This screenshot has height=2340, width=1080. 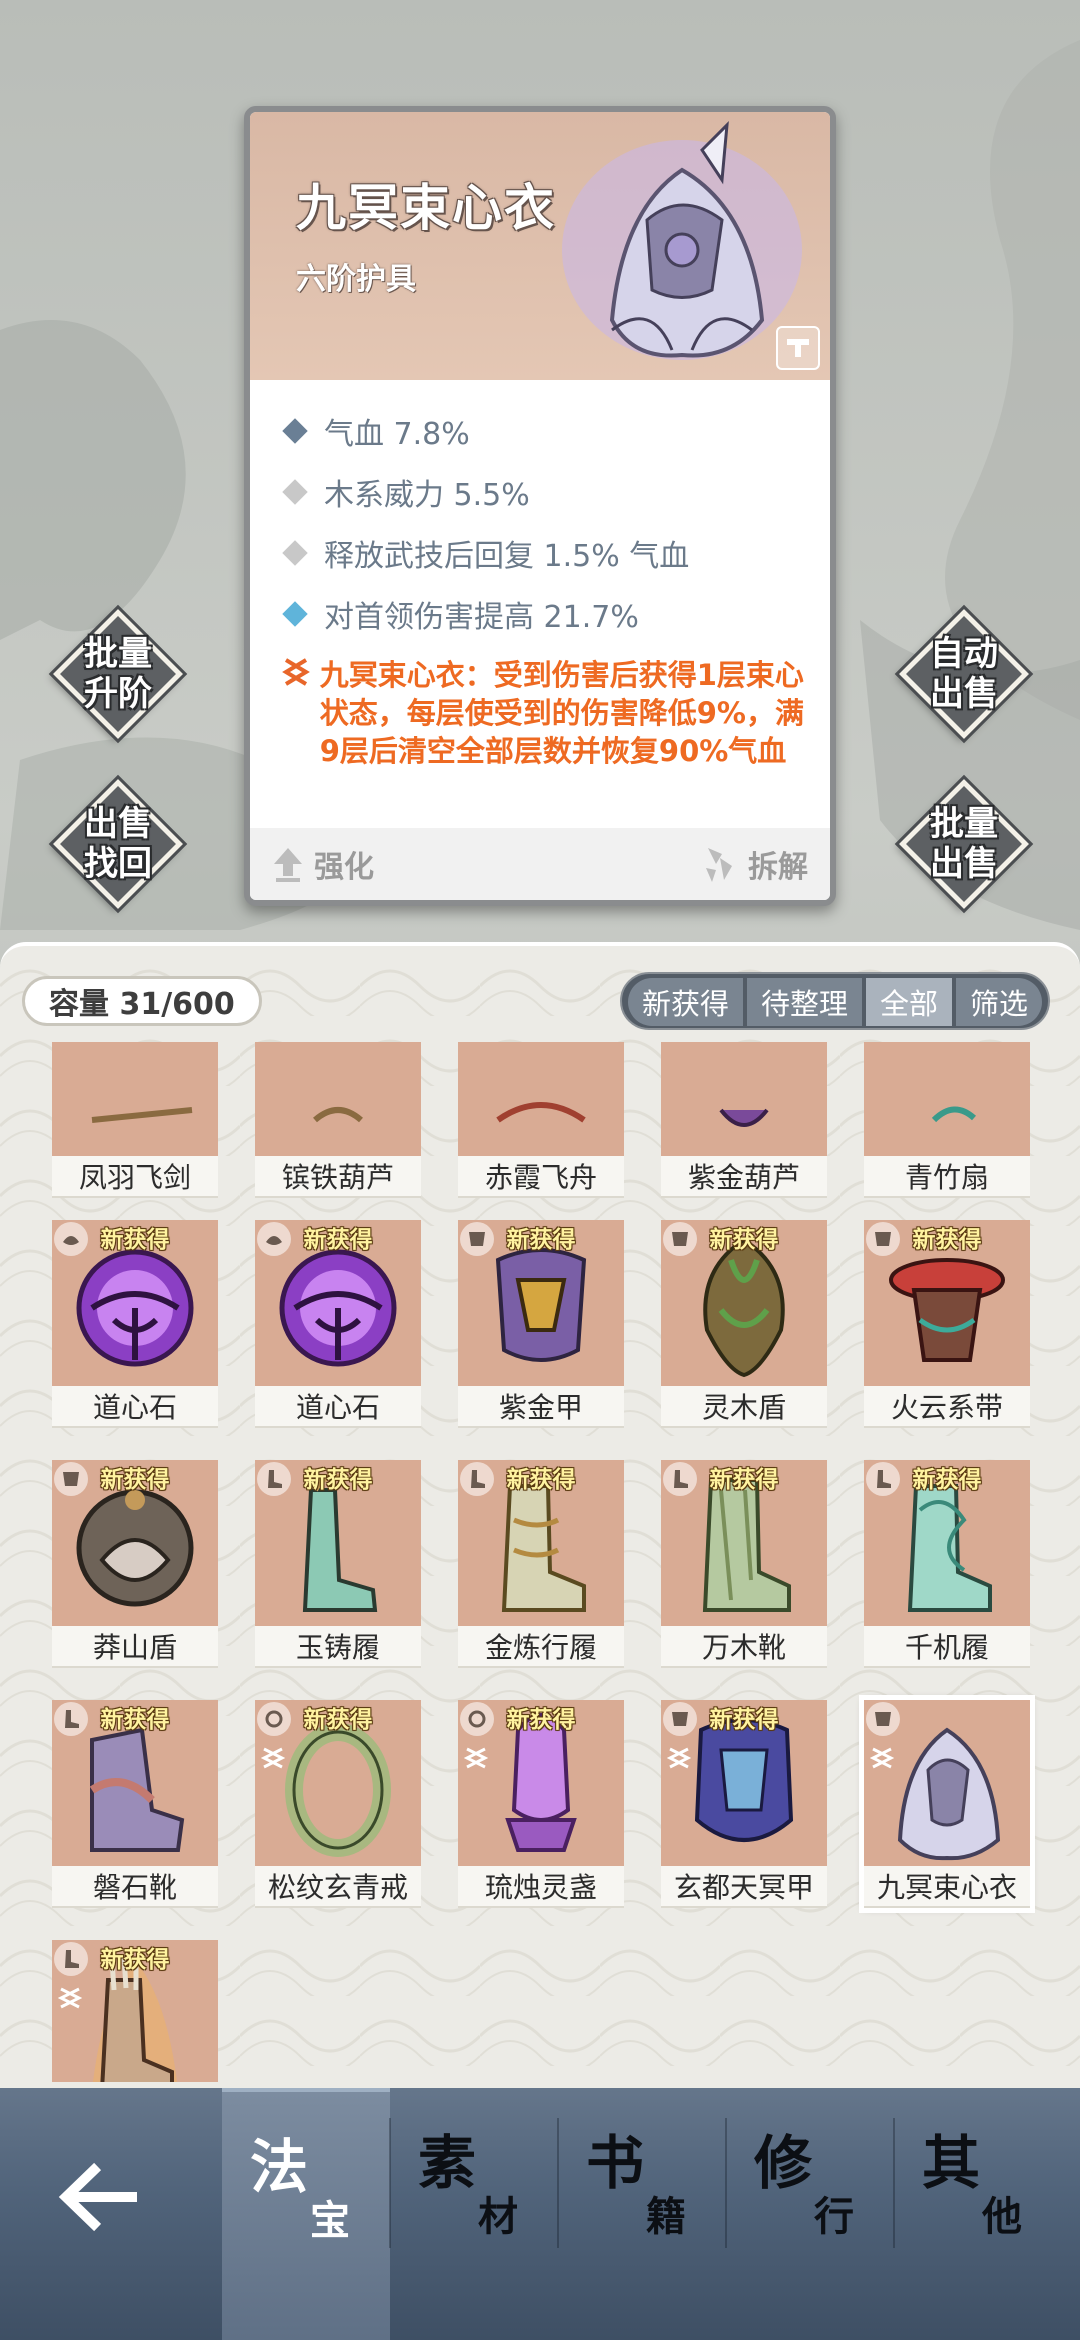 I want to click on armor-type-icon, so click(x=883, y=1719).